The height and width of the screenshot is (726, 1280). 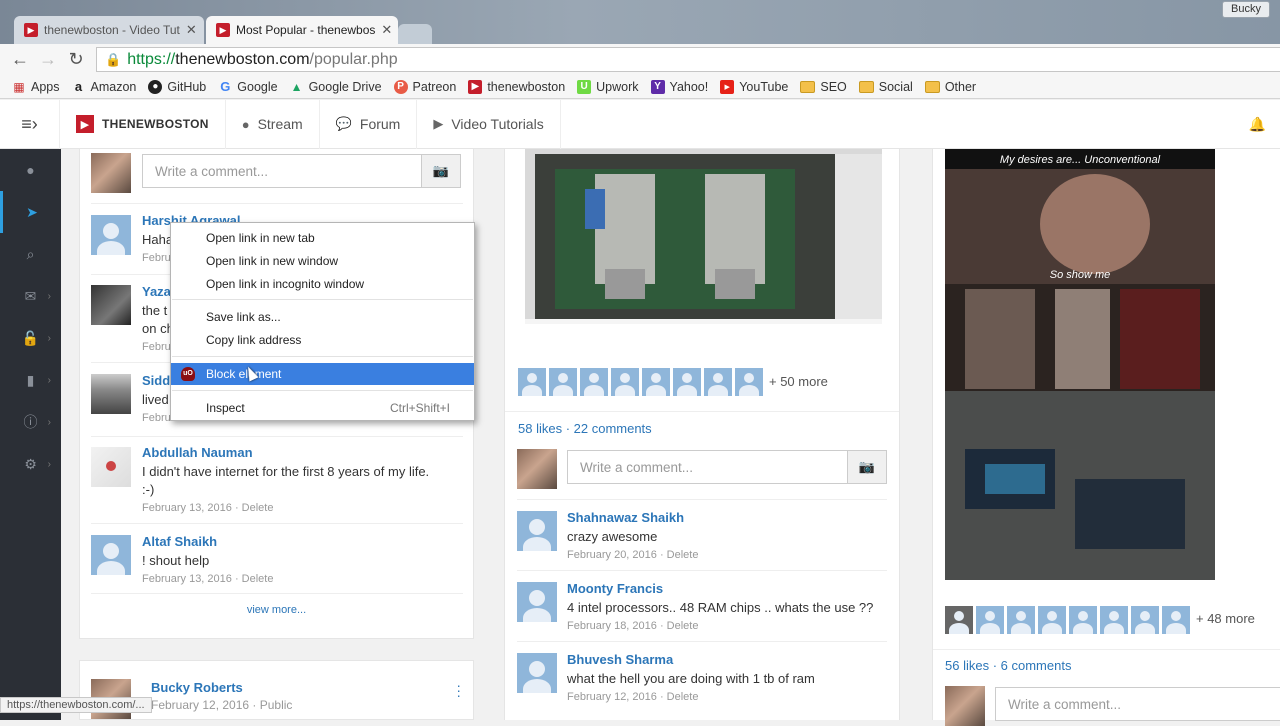 I want to click on bookmark-label: GitHub, so click(x=187, y=86).